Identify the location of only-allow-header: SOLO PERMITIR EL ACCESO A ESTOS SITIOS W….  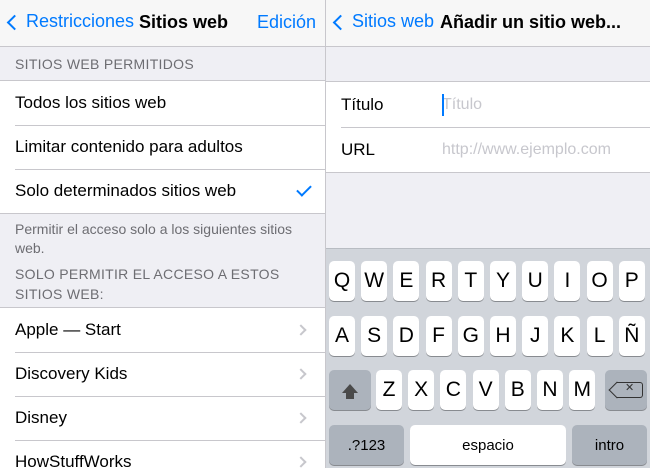
(147, 284).